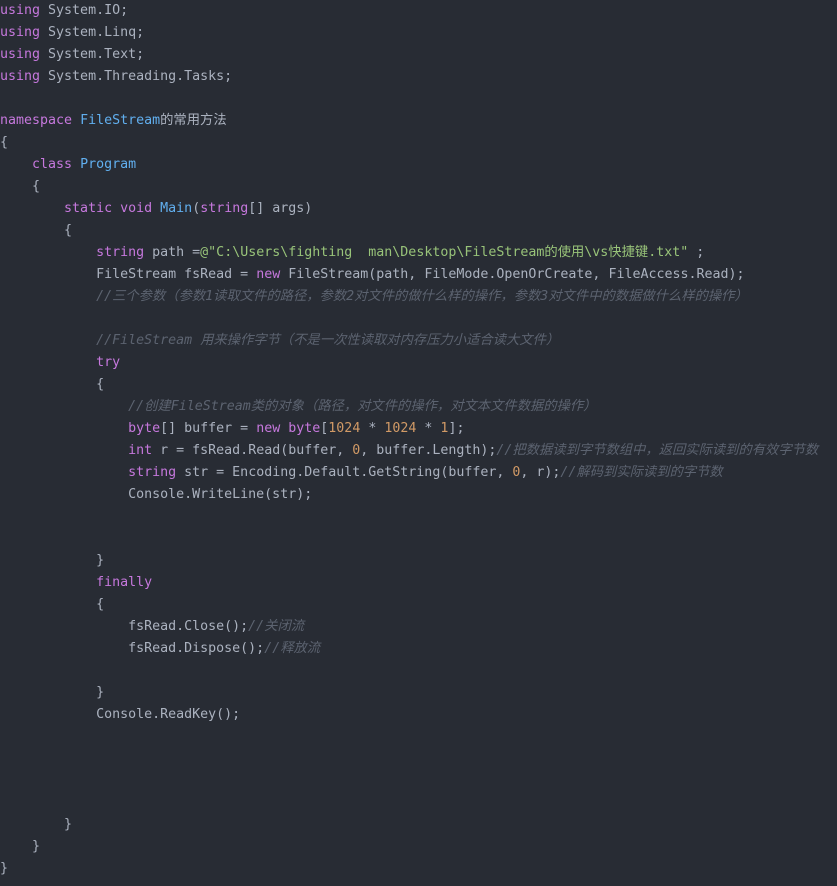 The width and height of the screenshot is (837, 886). I want to click on code-token: FileStream fsRead =, so click(128, 274).